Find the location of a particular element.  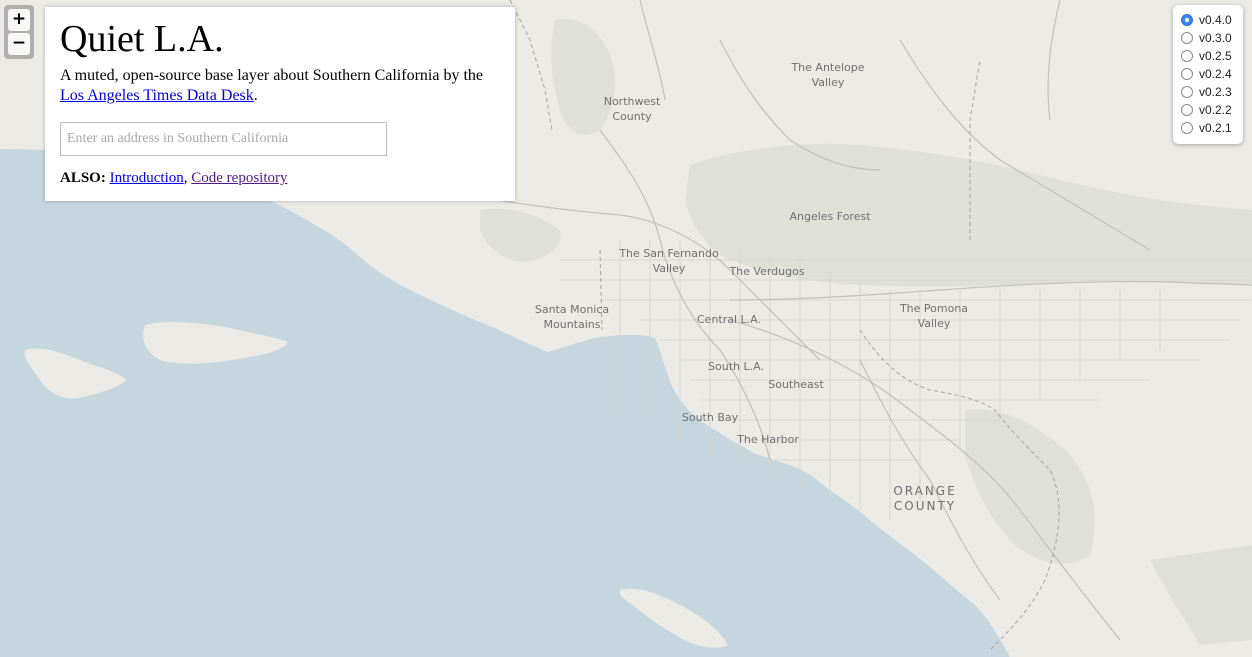

version-option: v0.3.0 is located at coordinates (1212, 38).